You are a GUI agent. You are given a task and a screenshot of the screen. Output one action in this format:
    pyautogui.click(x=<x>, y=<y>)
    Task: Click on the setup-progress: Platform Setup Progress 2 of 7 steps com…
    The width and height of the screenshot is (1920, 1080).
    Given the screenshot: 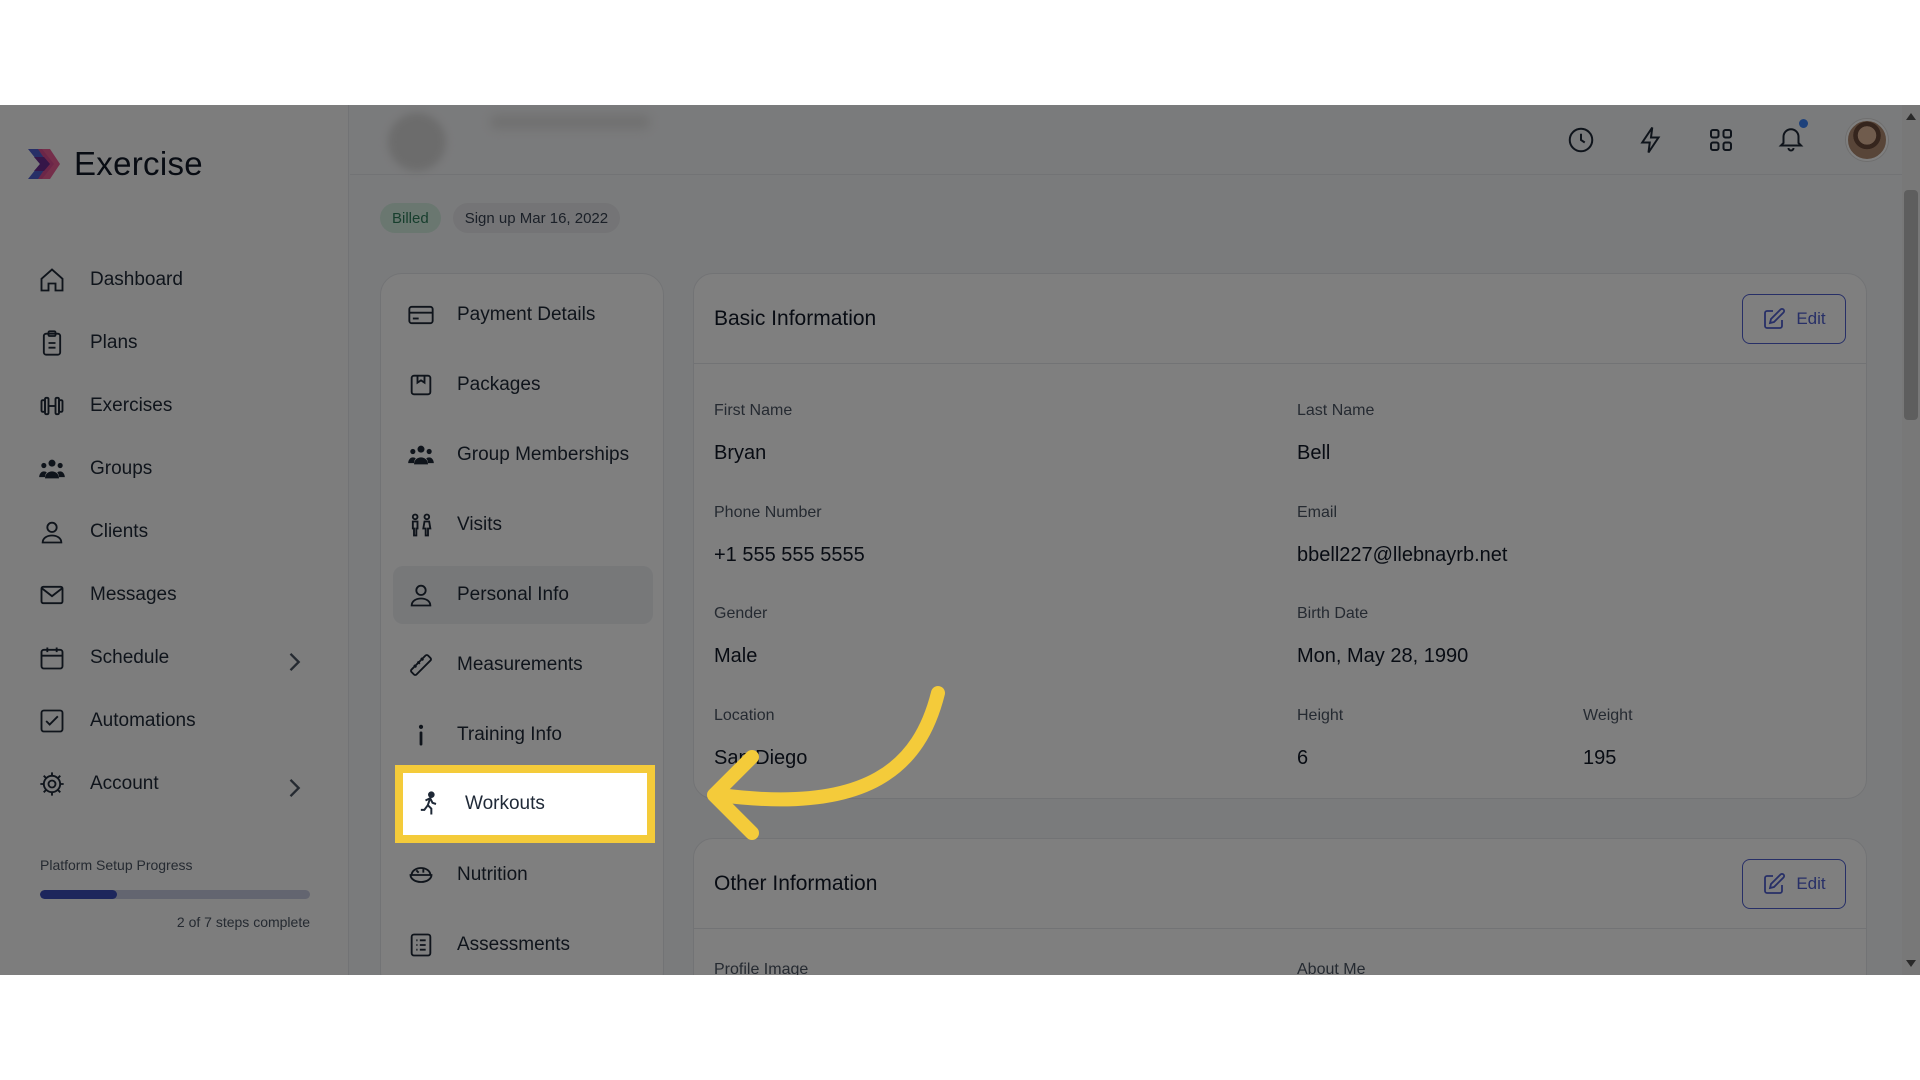 What is the action you would take?
    pyautogui.click(x=175, y=893)
    